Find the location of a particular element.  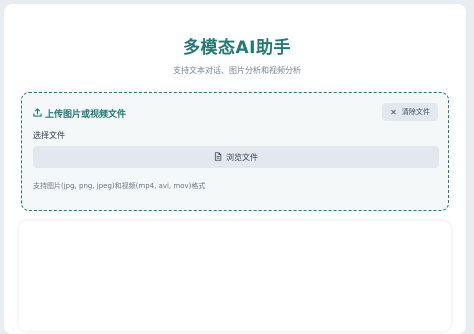

supported-formats-hint: 支持图片(jpg, png, jpeg)和视频(mp4, avi, mov)格式 is located at coordinates (119, 186).